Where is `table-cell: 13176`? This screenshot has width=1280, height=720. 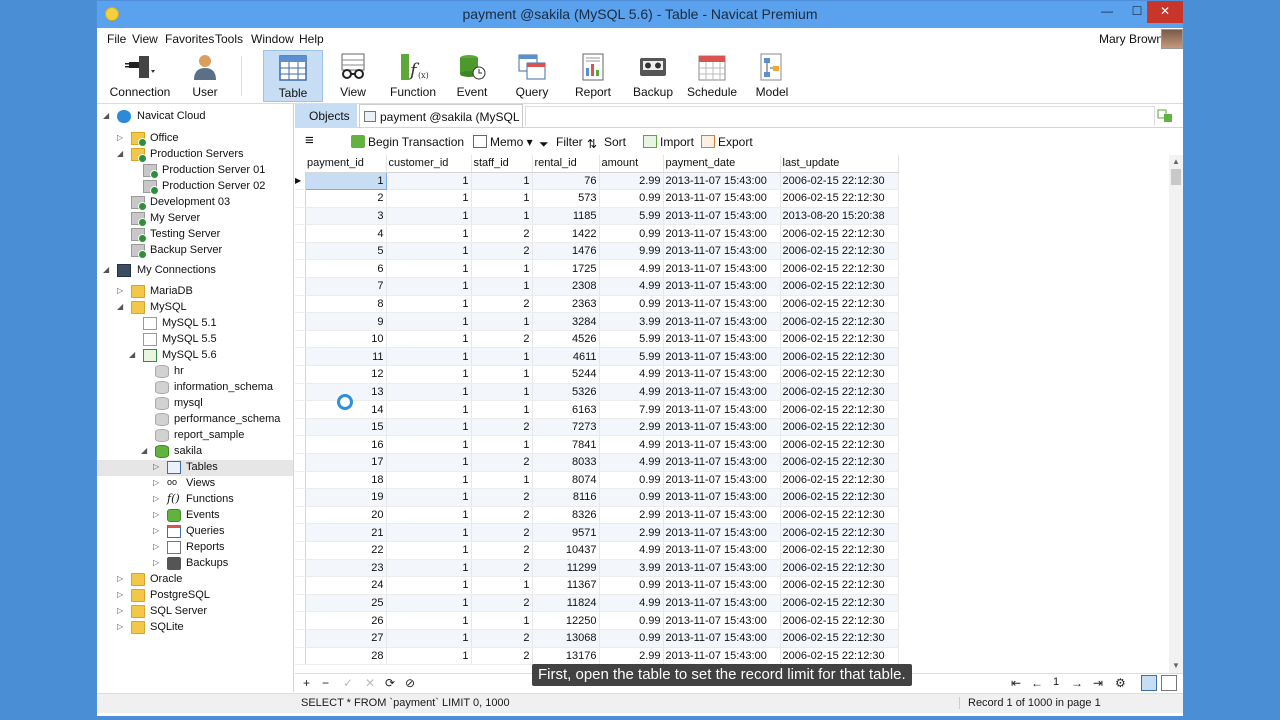
table-cell: 13176 is located at coordinates (566, 656).